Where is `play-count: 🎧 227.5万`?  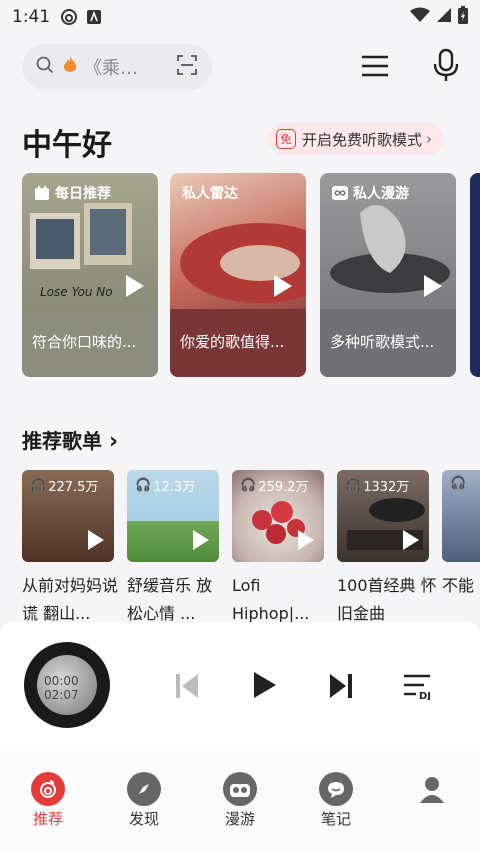 play-count: 🎧 227.5万 is located at coordinates (64, 486).